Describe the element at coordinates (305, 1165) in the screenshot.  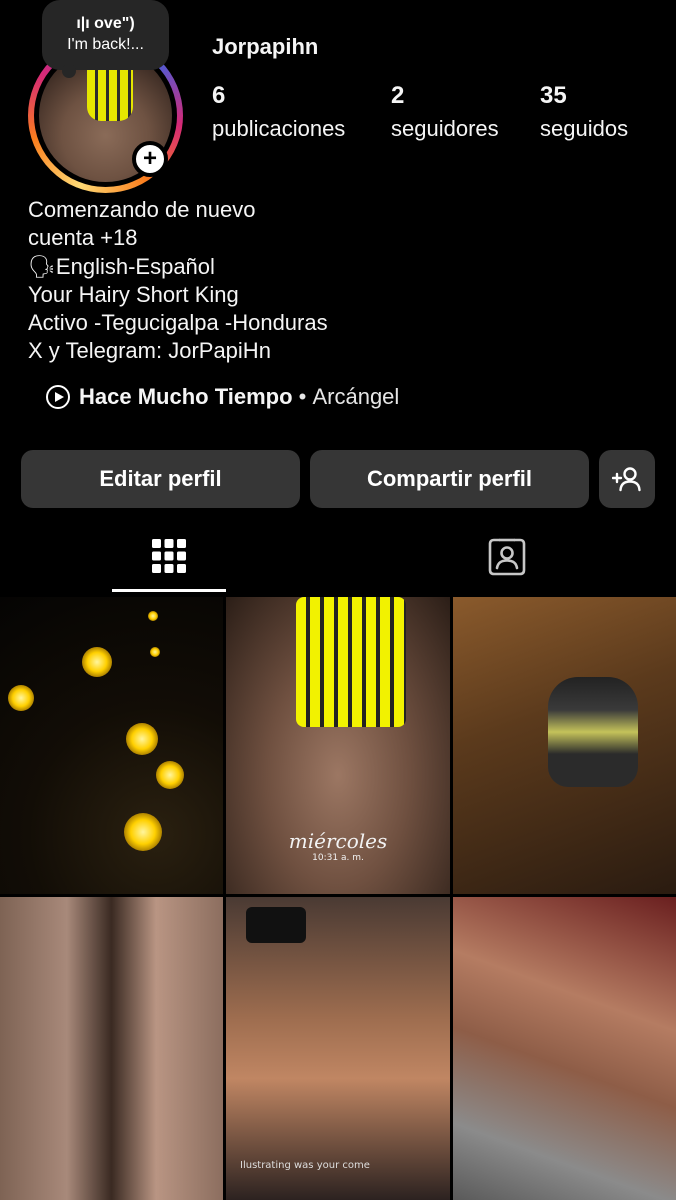
I see `post-footer: Ilustrating was your come` at that location.